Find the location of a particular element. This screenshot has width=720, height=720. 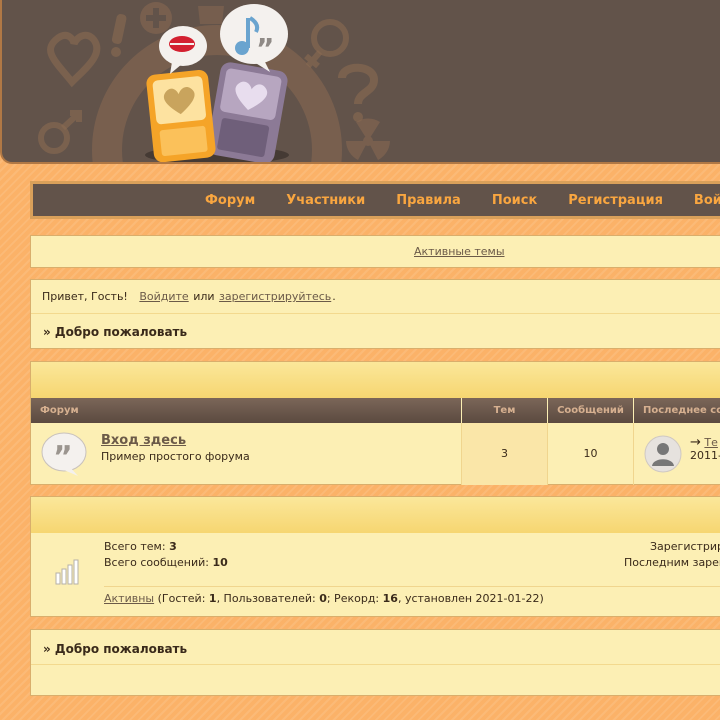

category-header is located at coordinates (375, 380).